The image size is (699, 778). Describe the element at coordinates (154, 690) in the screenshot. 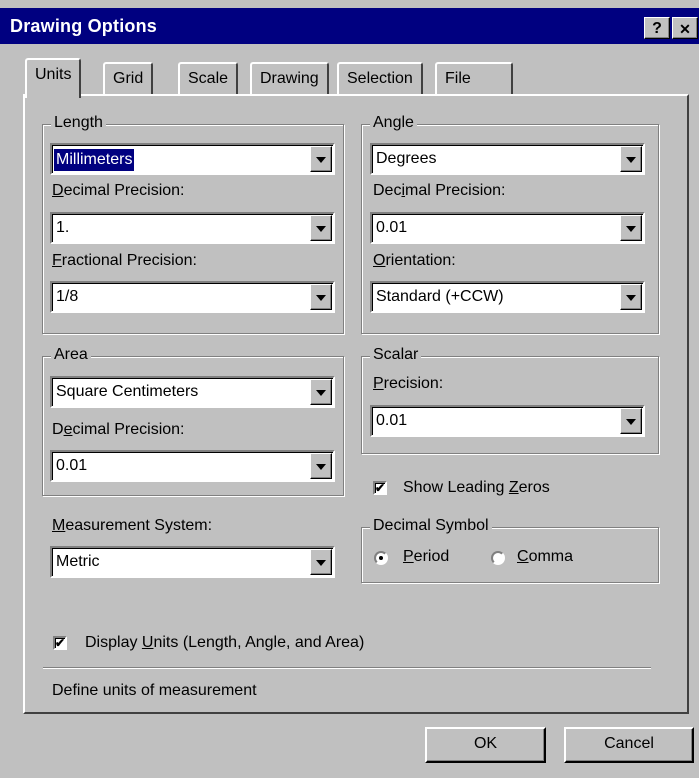

I see `description-text: Define units of measurement` at that location.